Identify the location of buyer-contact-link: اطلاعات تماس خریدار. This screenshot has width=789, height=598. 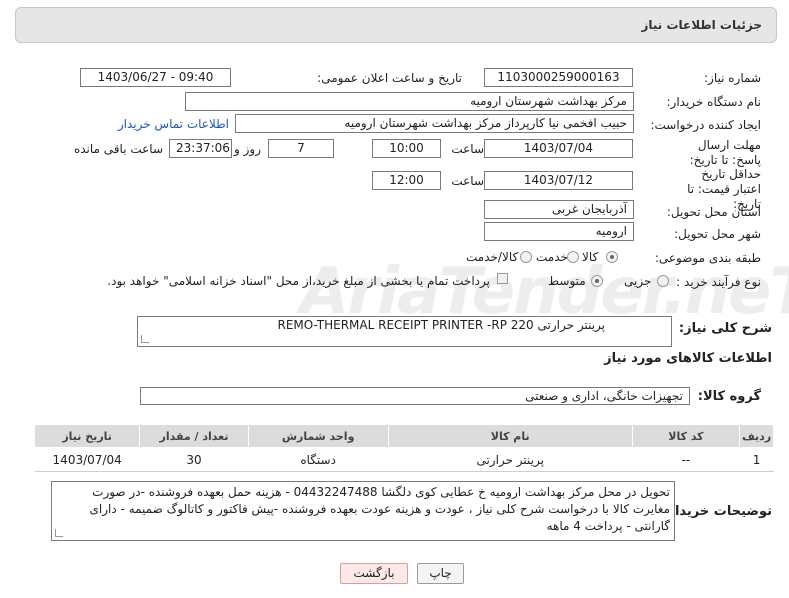
(173, 124).